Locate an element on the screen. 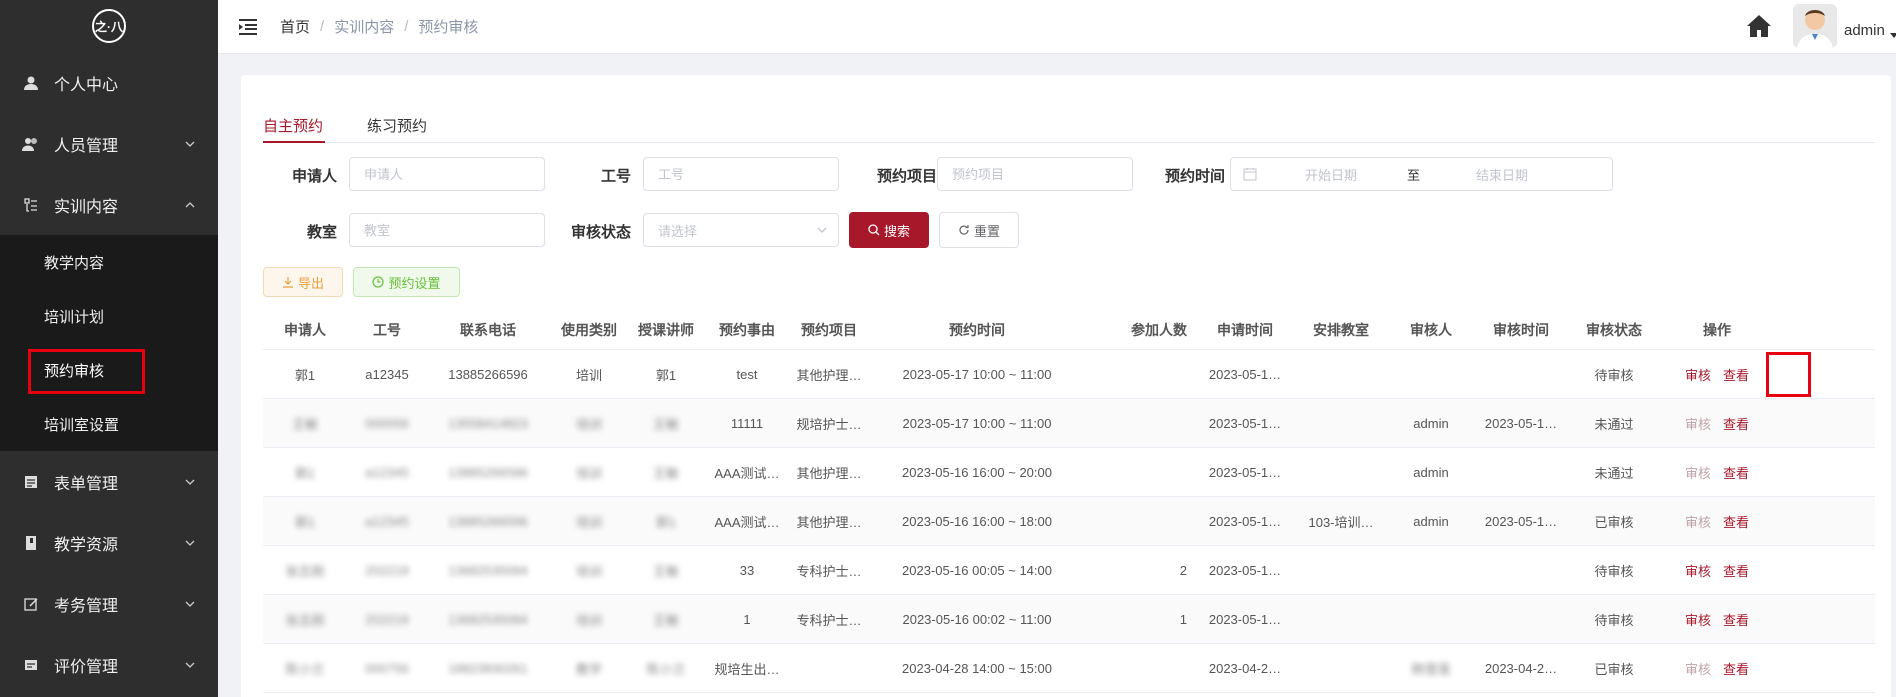 This screenshot has height=697, width=1896. breadcrumb-home: 首页 is located at coordinates (295, 26).